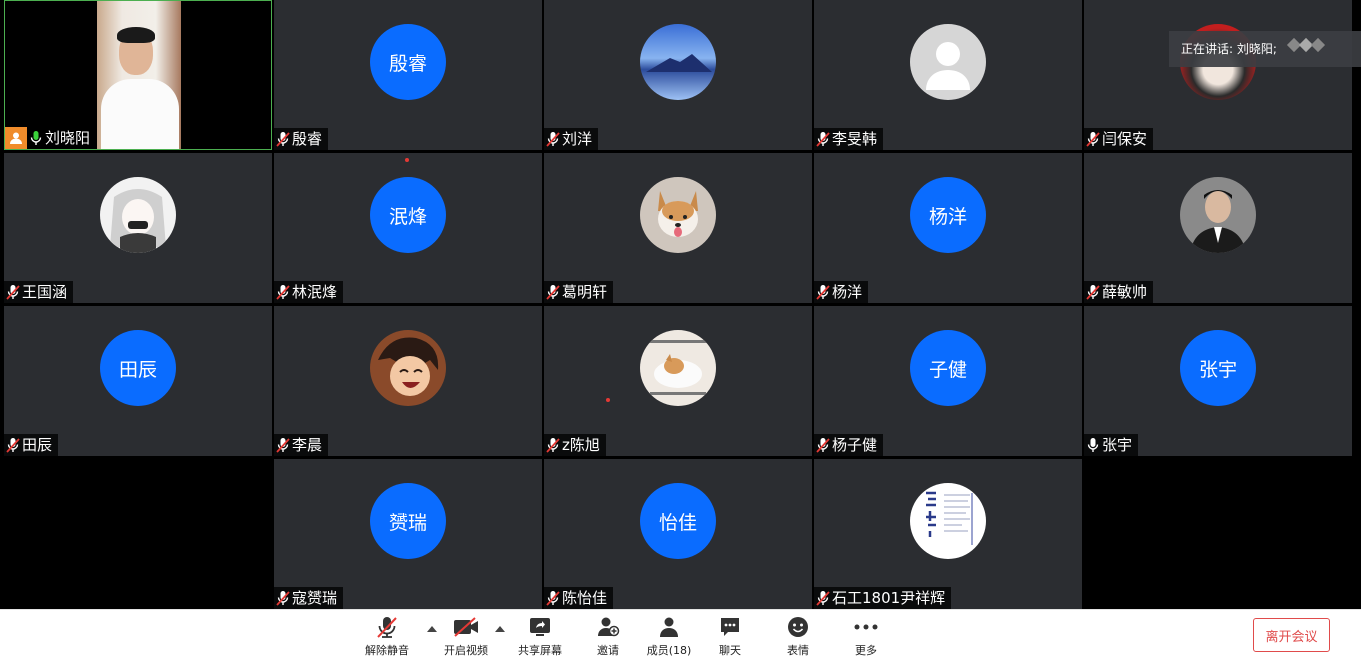 This screenshot has height=661, width=1361. I want to click on participant-name: 杨子健, so click(855, 445).